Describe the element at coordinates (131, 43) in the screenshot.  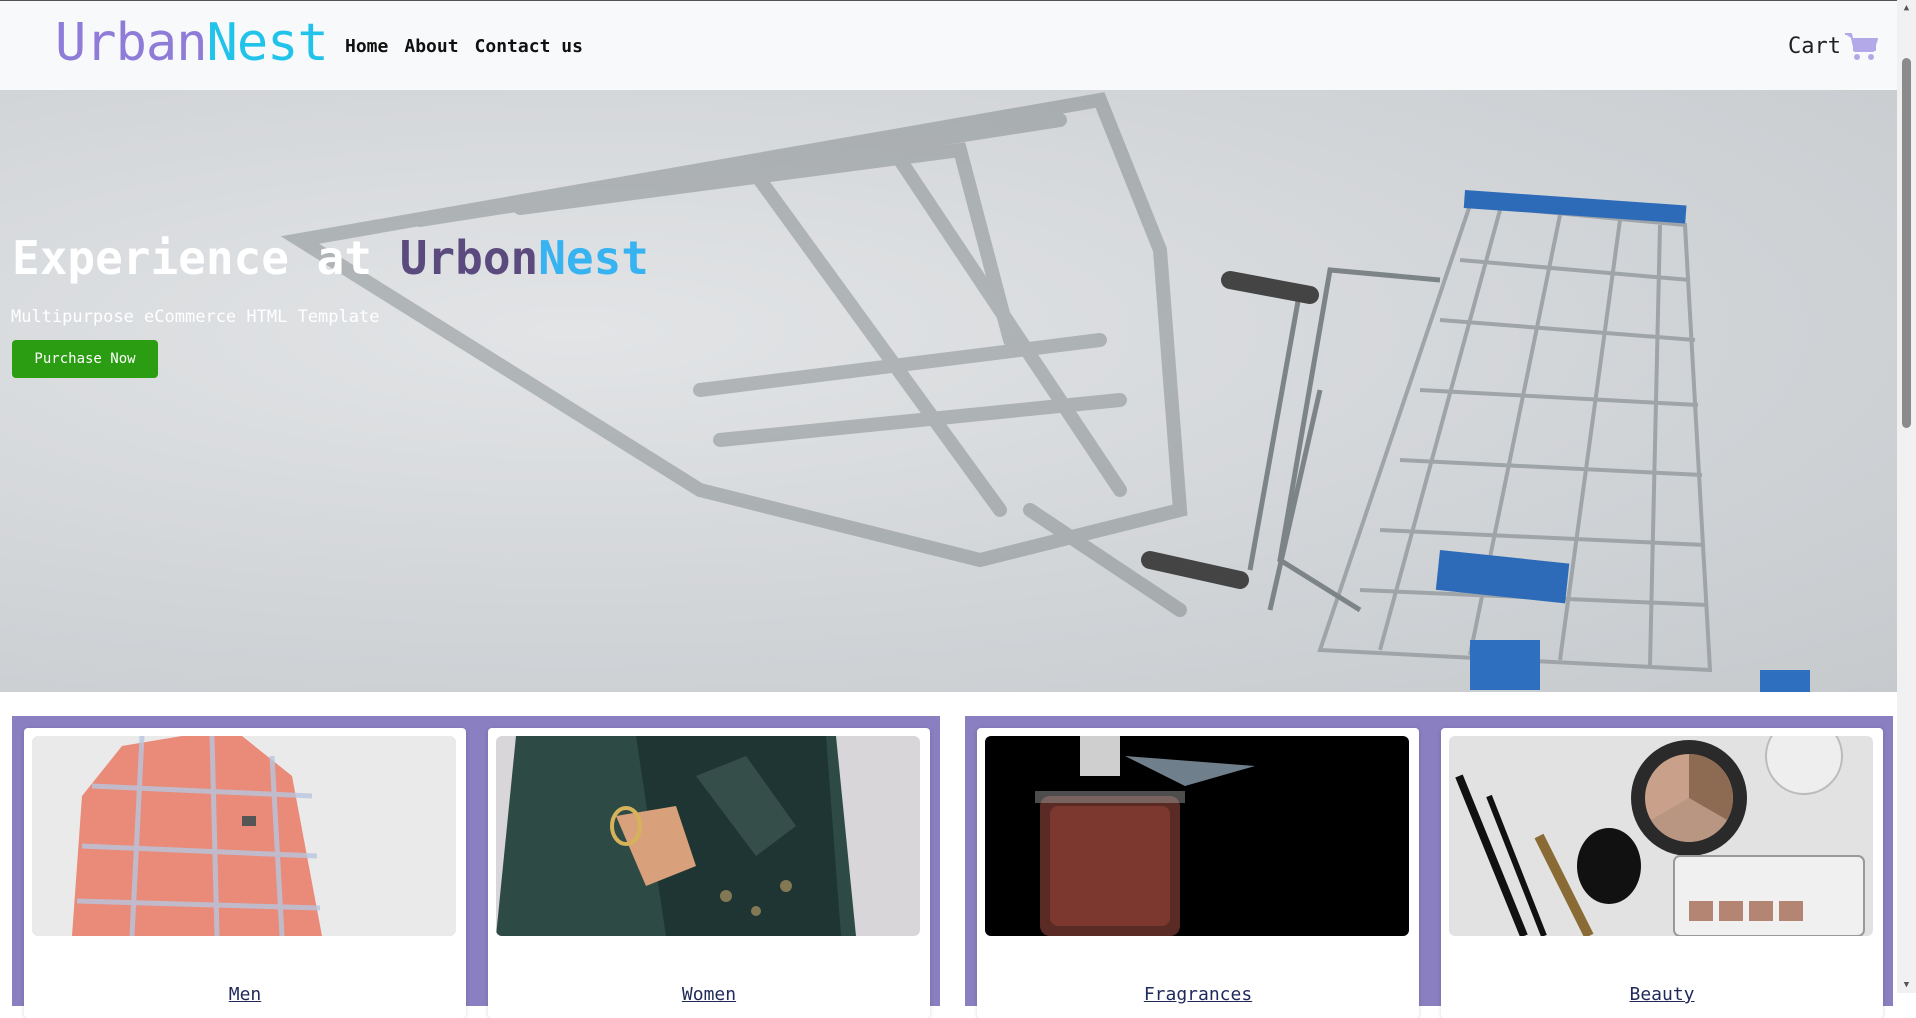
I see `brand-part-1: Urban` at that location.